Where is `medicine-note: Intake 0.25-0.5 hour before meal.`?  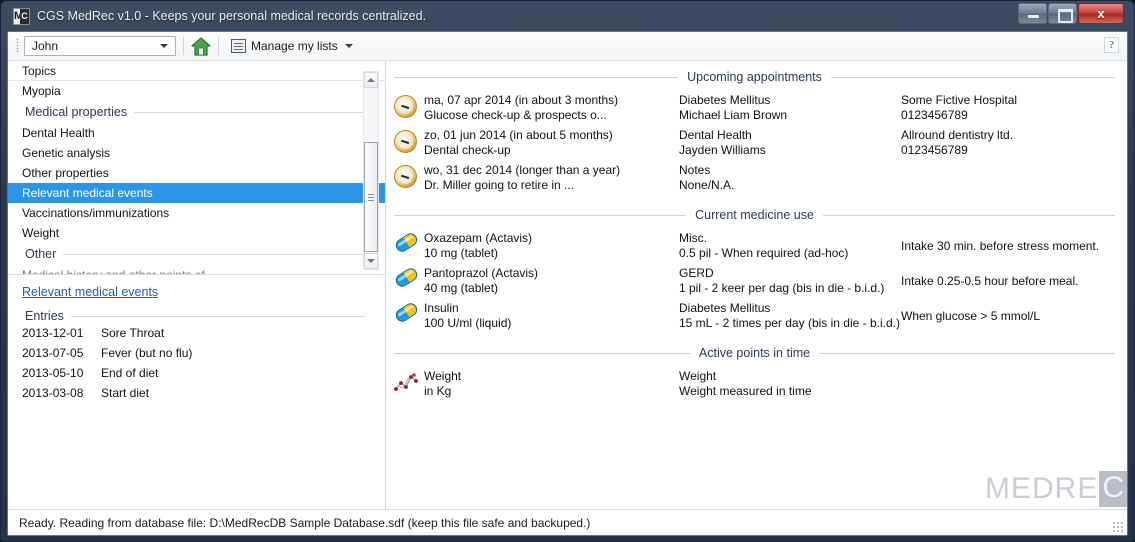 medicine-note: Intake 0.25-0.5 hour before meal. is located at coordinates (990, 281).